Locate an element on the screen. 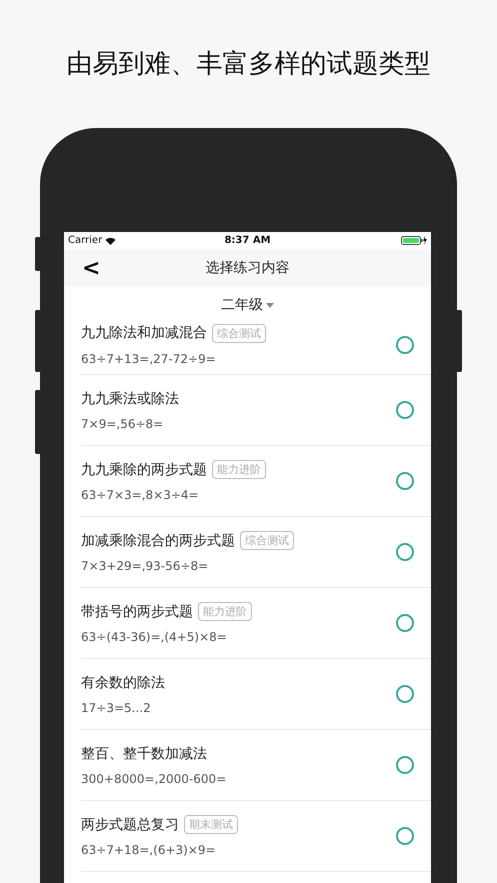 The height and width of the screenshot is (883, 497). exercise-row: 整百、整千数加减法 300+8000=,2000-600= is located at coordinates (256, 765).